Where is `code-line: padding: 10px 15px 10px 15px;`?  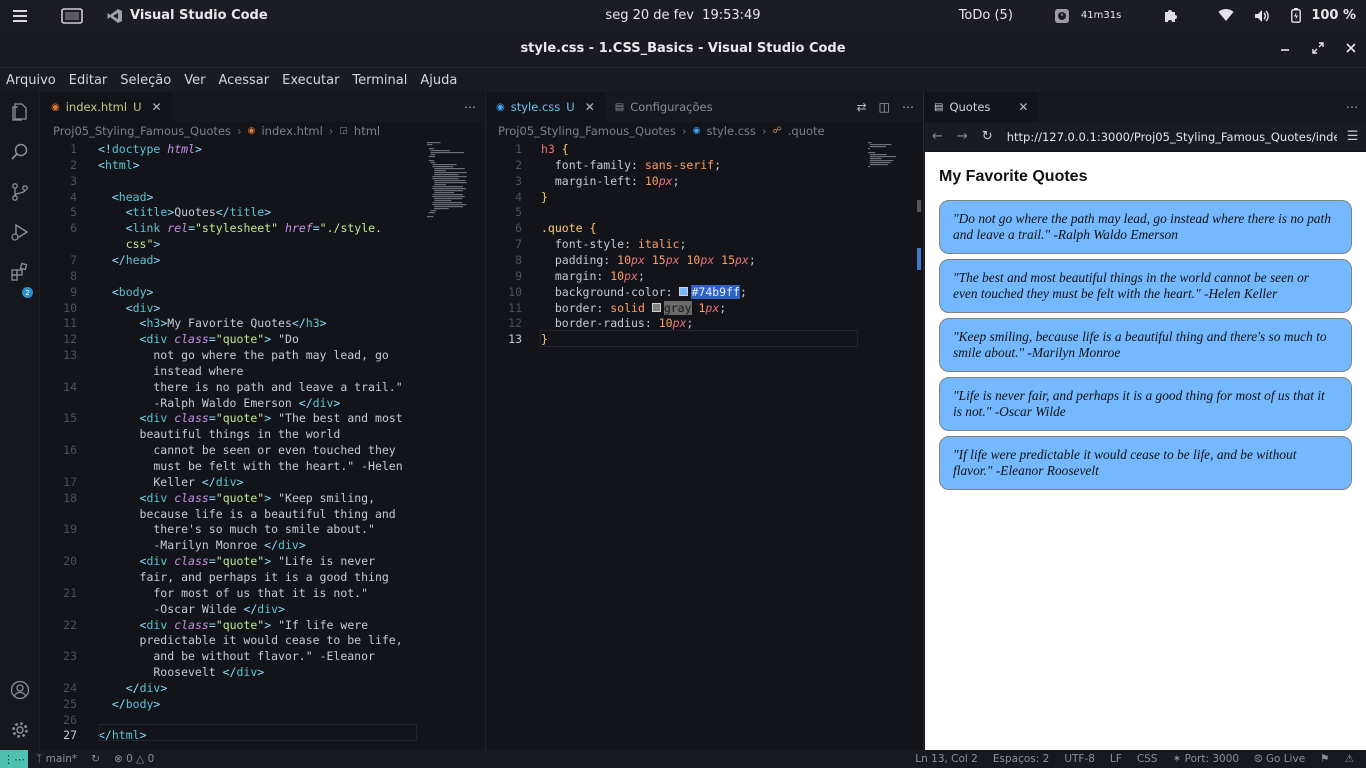 code-line: padding: 10px 15px 10px 15px; is located at coordinates (648, 260).